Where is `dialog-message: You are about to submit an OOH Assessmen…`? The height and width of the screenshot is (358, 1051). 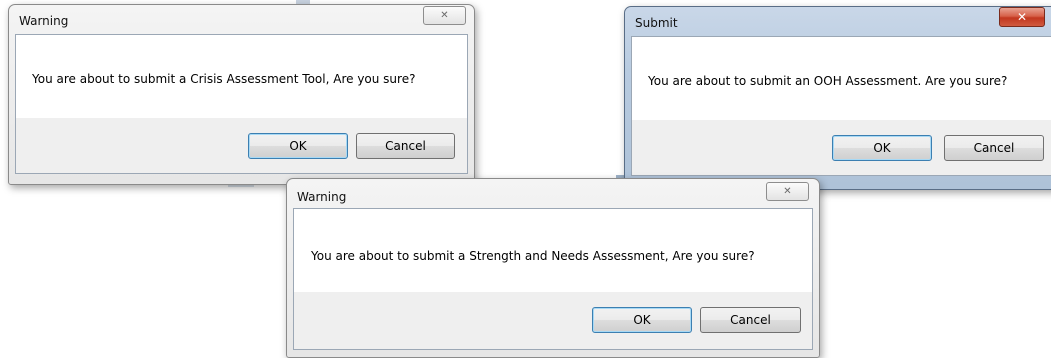 dialog-message: You are about to submit an OOH Assessmen… is located at coordinates (828, 81).